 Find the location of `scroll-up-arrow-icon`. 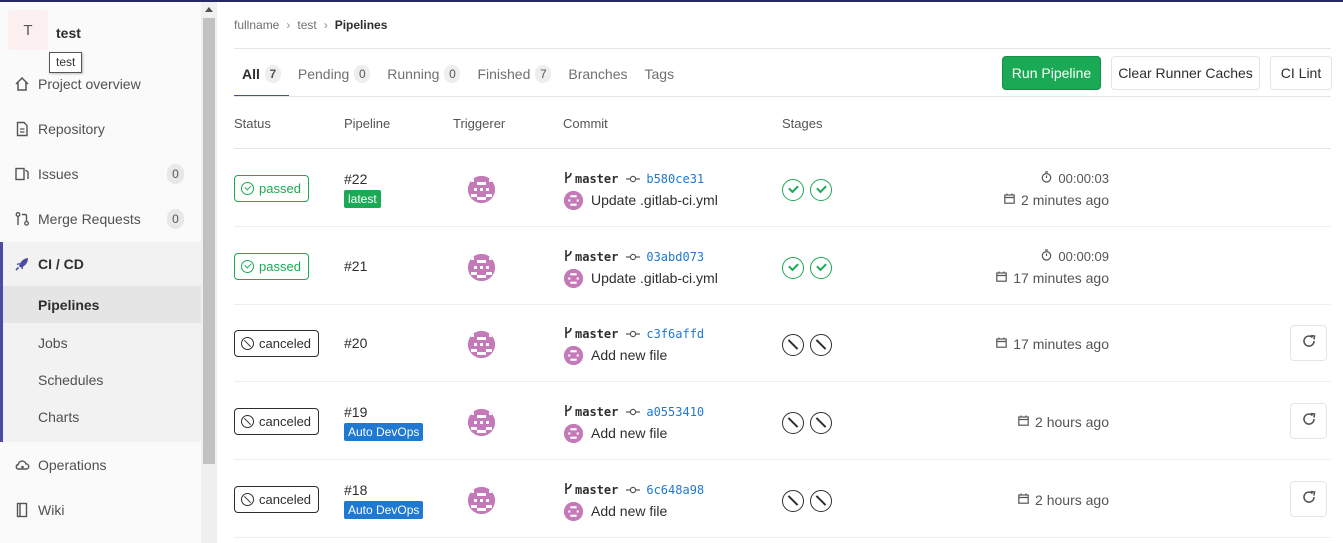

scroll-up-arrow-icon is located at coordinates (209, 9).